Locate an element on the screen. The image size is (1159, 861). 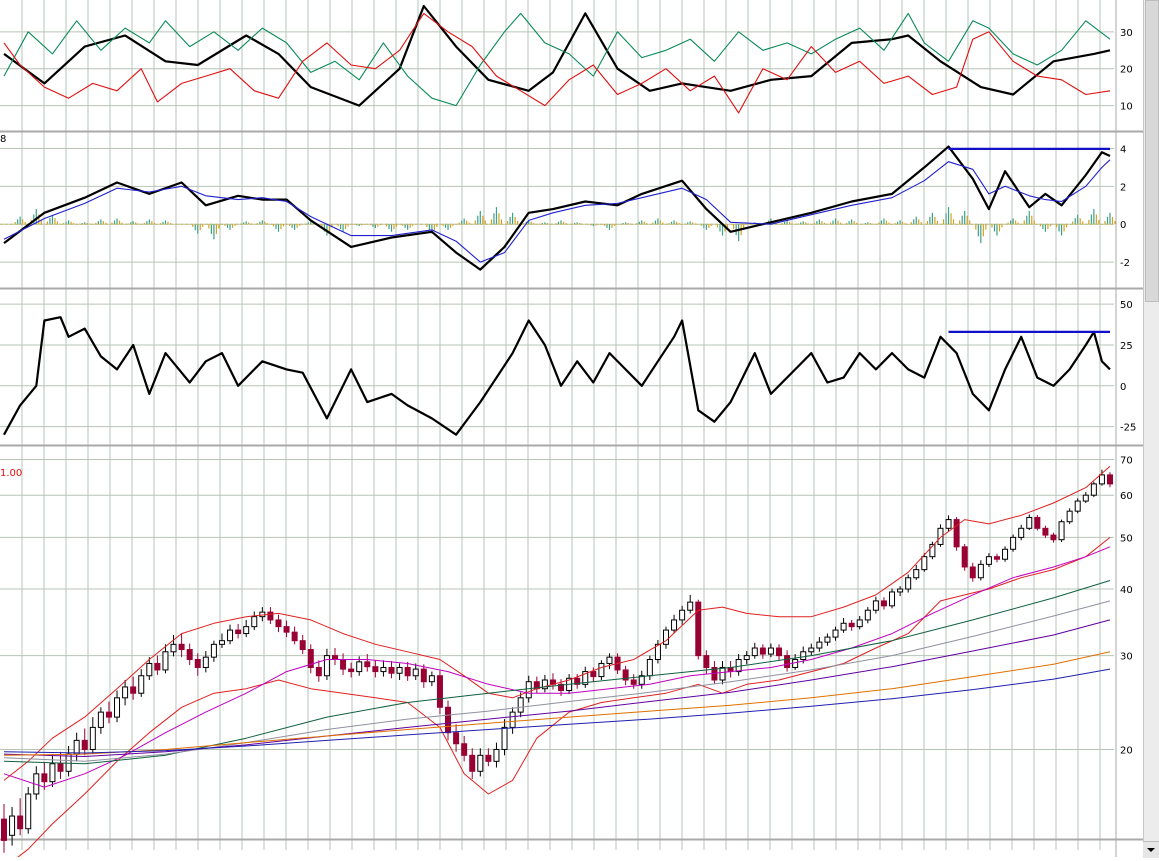
y-tick-label: 10 is located at coordinates (1126, 107).